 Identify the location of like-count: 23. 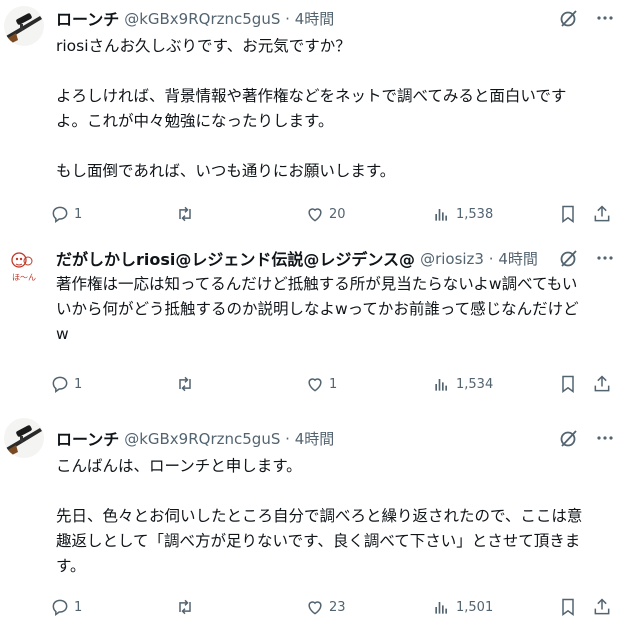
(337, 607).